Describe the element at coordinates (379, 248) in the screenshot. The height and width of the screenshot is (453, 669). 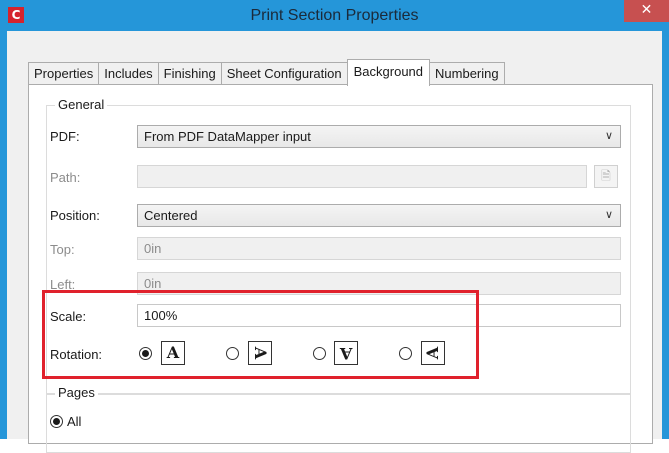
I see `top-input: 0in` at that location.